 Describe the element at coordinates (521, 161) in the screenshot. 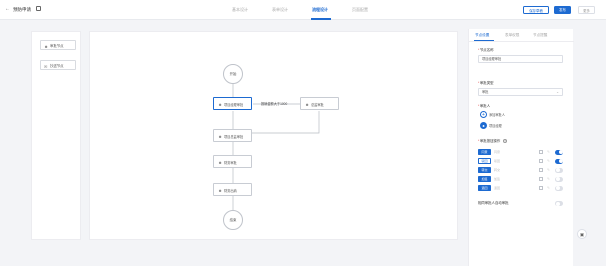

I see `operation-row: 驳回 驳回 ✎` at that location.